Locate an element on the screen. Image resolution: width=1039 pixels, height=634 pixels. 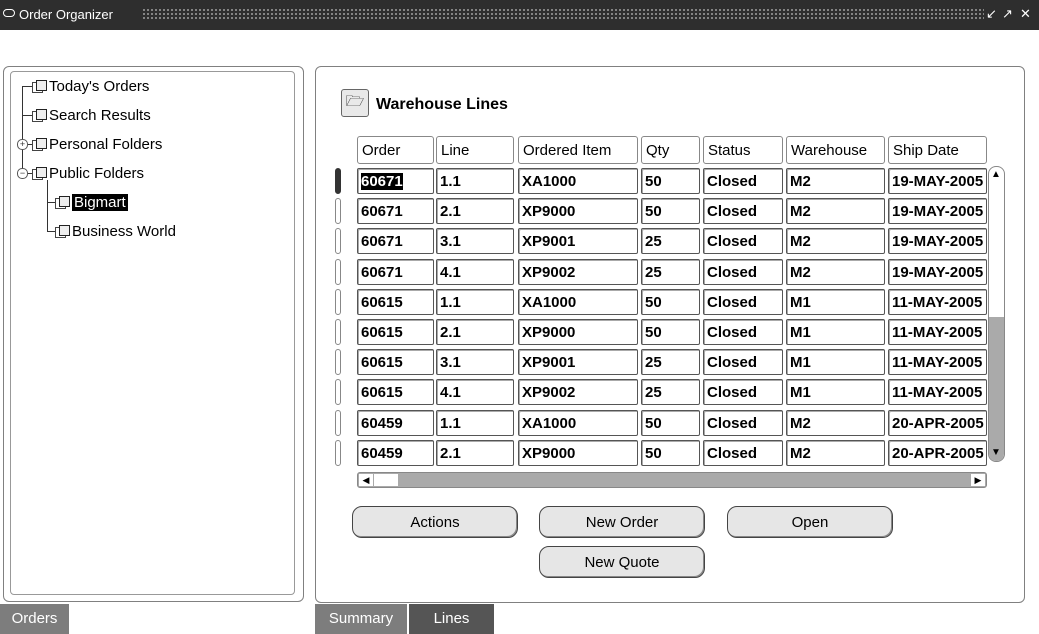
tree-item-bigmart: Bigmart is located at coordinates (91, 203).